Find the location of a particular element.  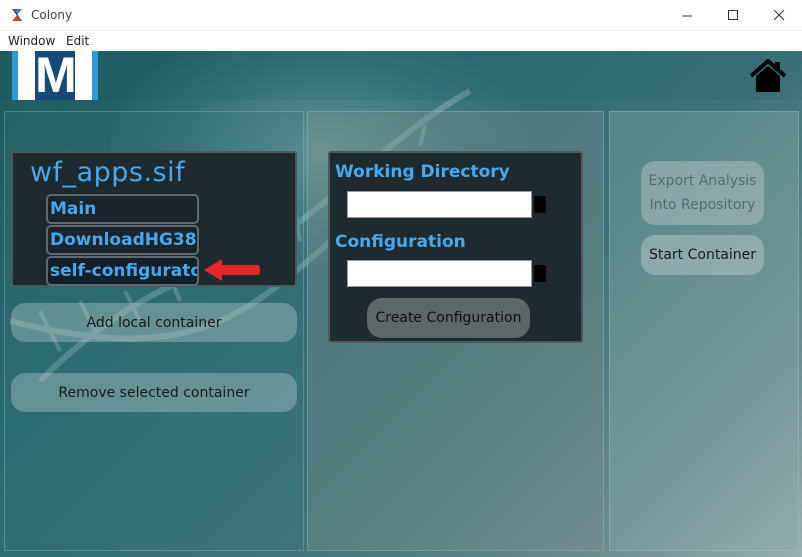

create-configuration-button: Create Configuration is located at coordinates (448, 318).